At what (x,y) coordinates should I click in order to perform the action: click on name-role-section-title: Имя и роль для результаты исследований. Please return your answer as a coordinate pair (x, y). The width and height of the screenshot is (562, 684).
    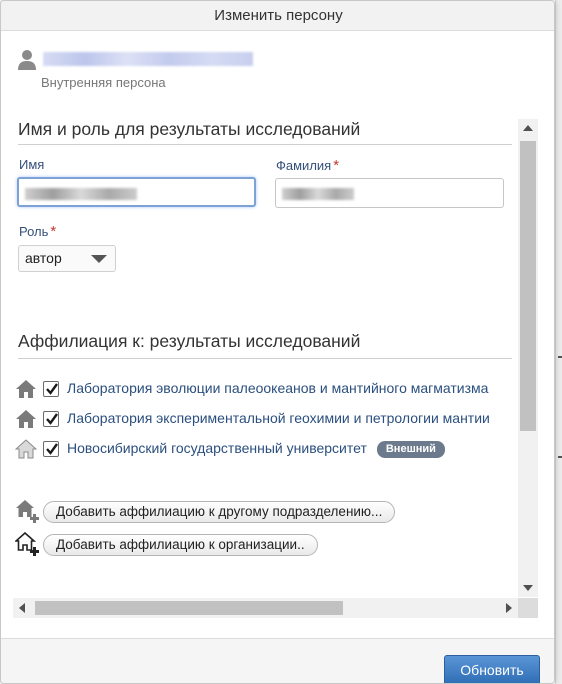
    Looking at the image, I should click on (189, 129).